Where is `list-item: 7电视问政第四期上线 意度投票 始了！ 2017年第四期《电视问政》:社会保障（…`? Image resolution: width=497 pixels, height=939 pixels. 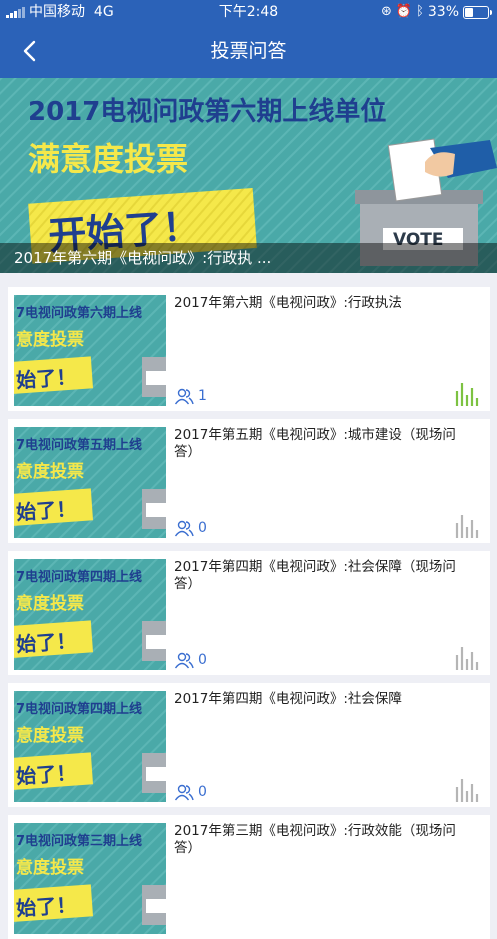 list-item: 7电视问政第四期上线 意度投票 始了！ 2017年第四期《电视问政》:社会保障（… is located at coordinates (249, 613).